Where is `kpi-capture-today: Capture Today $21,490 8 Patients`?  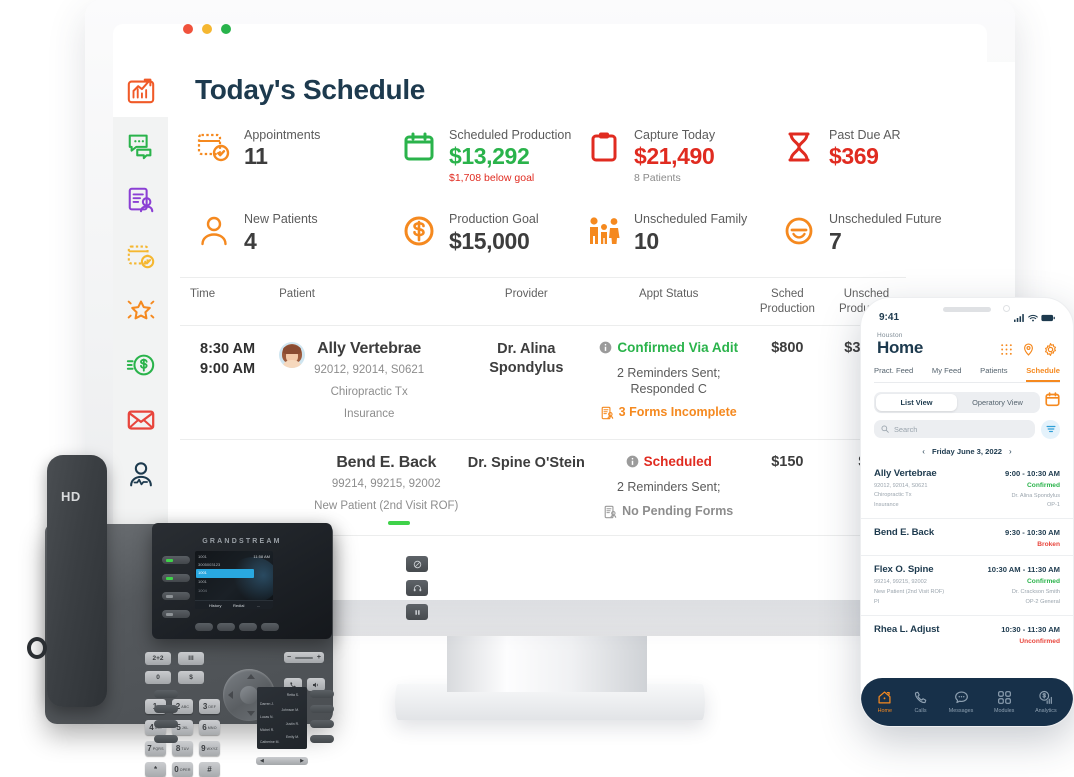 kpi-capture-today: Capture Today $21,490 8 Patients is located at coordinates (682, 156).